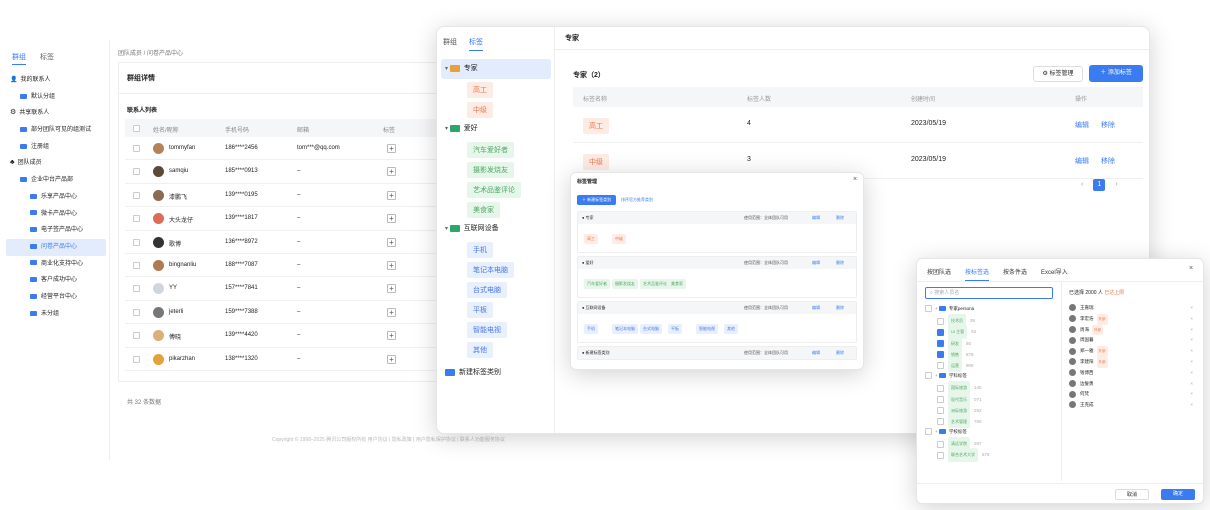 This screenshot has height=510, width=1210. What do you see at coordinates (56, 230) in the screenshot?
I see `sidebar-item: 电子签产品中心` at bounding box center [56, 230].